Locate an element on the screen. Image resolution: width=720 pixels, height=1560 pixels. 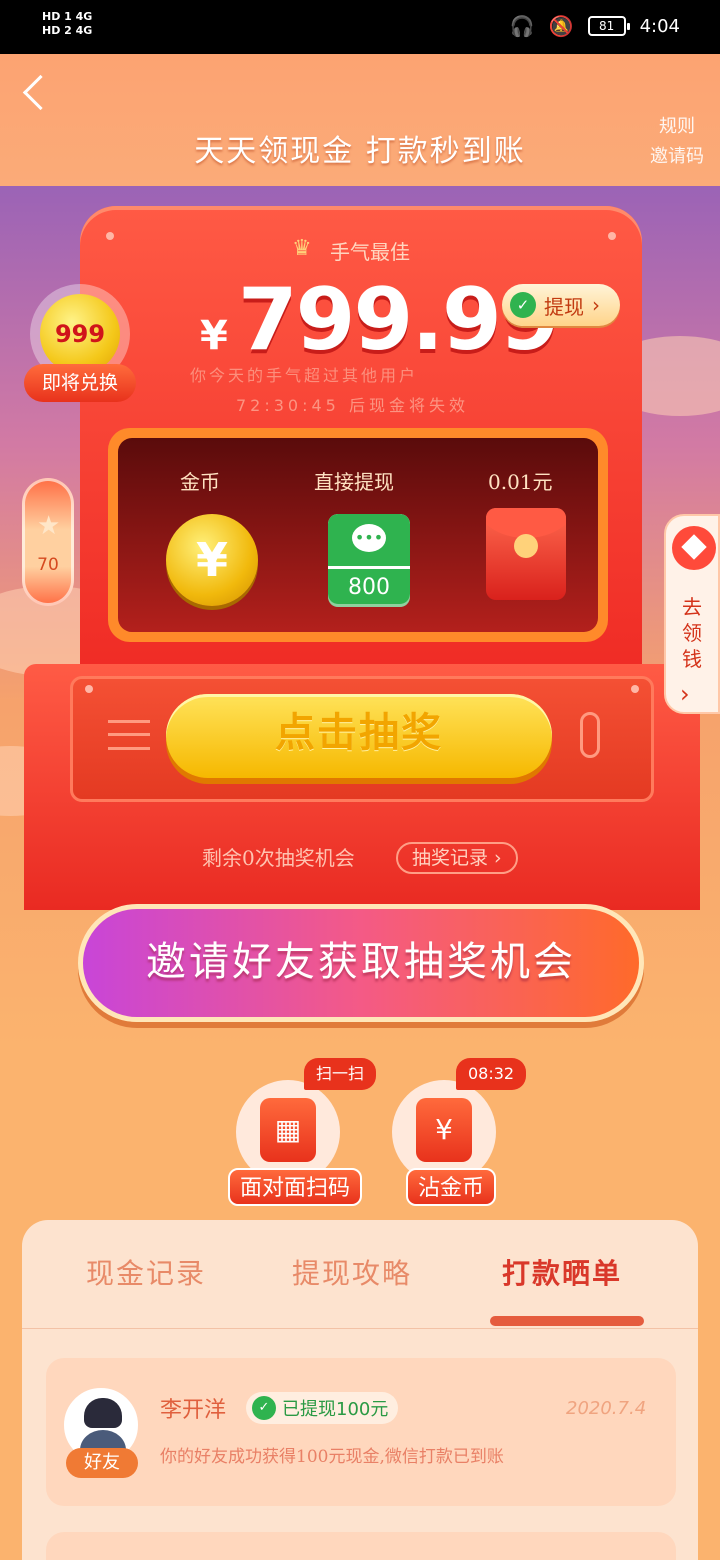
signal-indicators: HD 1 4G HD 2 4G is located at coordinates (67, 23).